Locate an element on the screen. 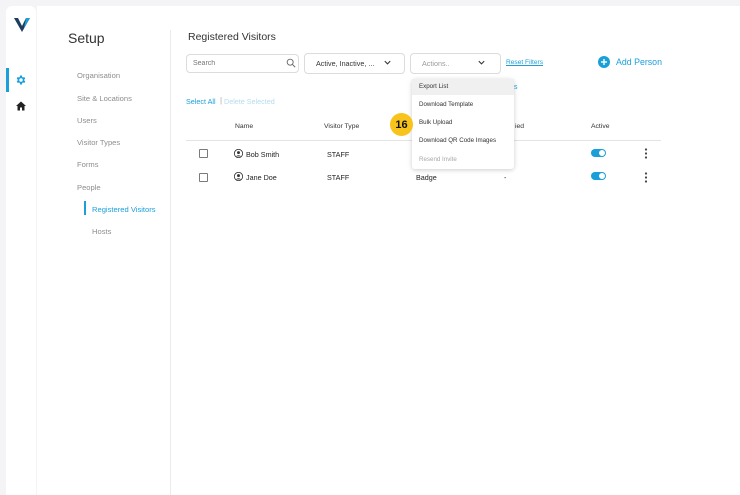 The height and width of the screenshot is (495, 740). nav-active-indicator is located at coordinates (85, 208).